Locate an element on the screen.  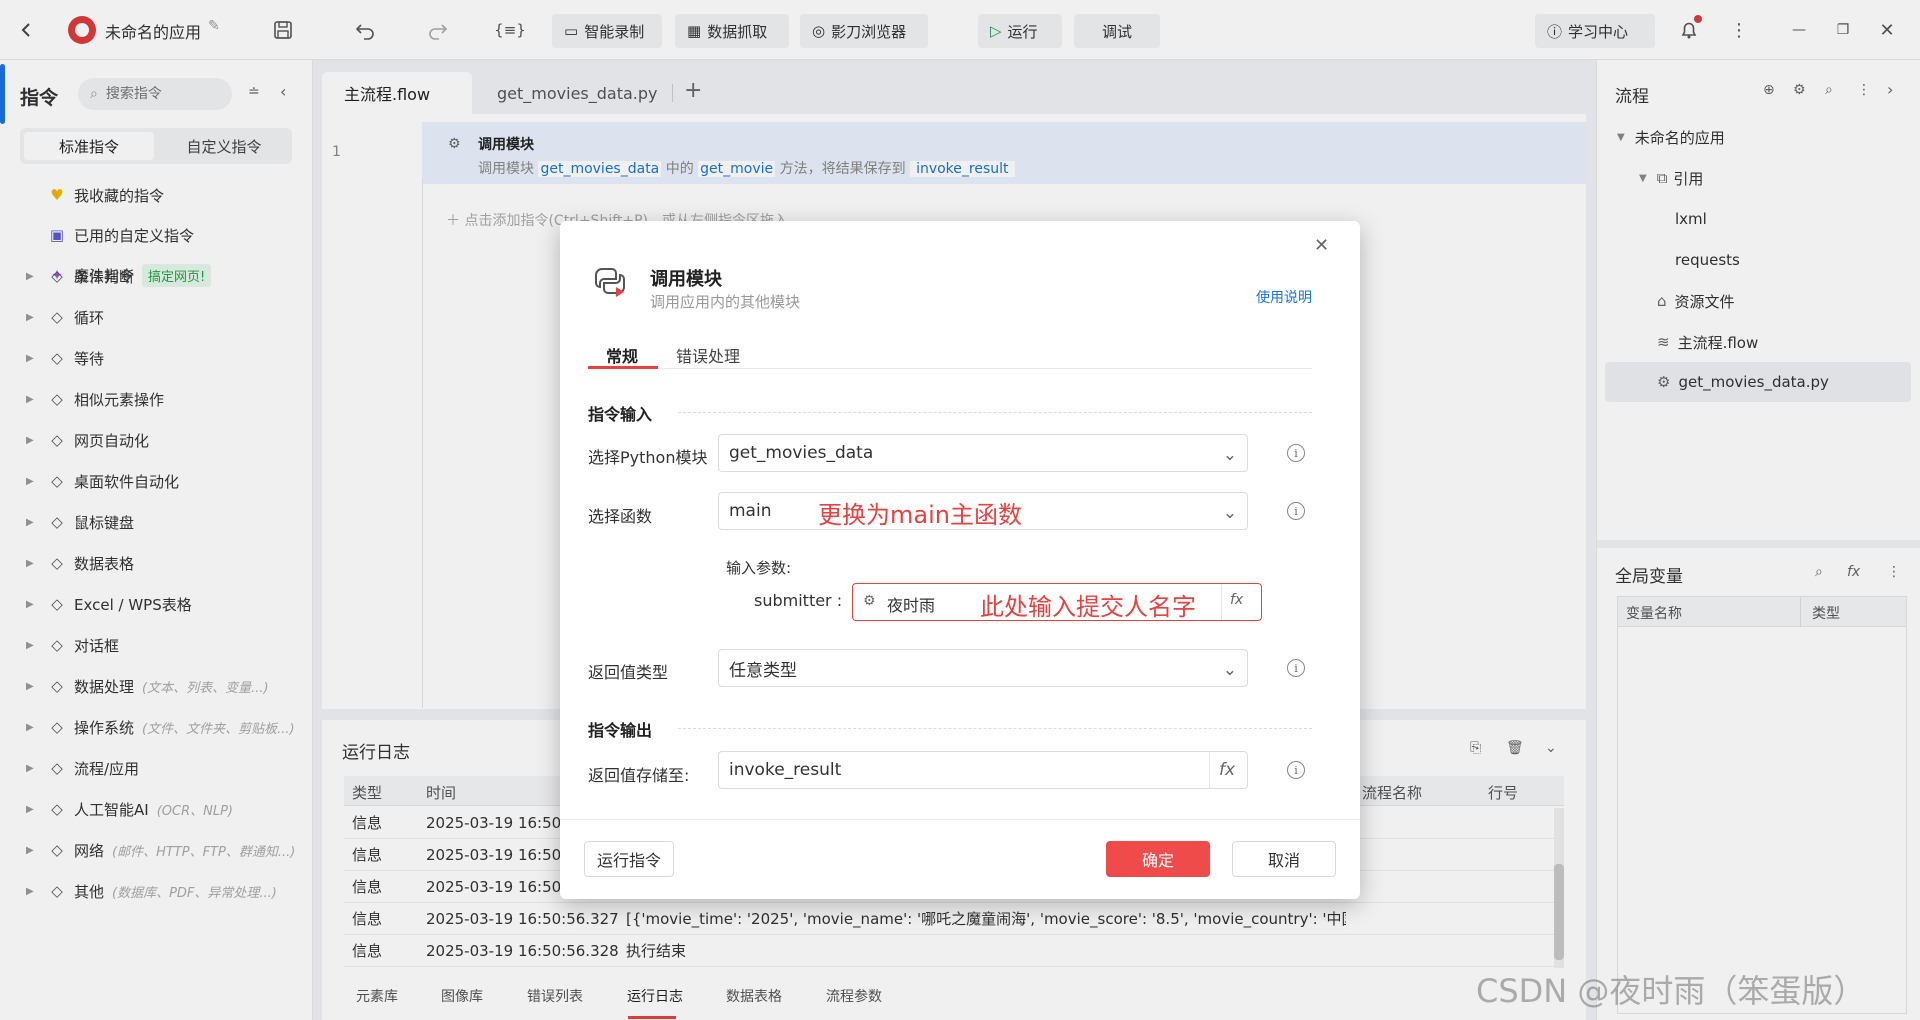
footer-divider is located at coordinates (960, 819).